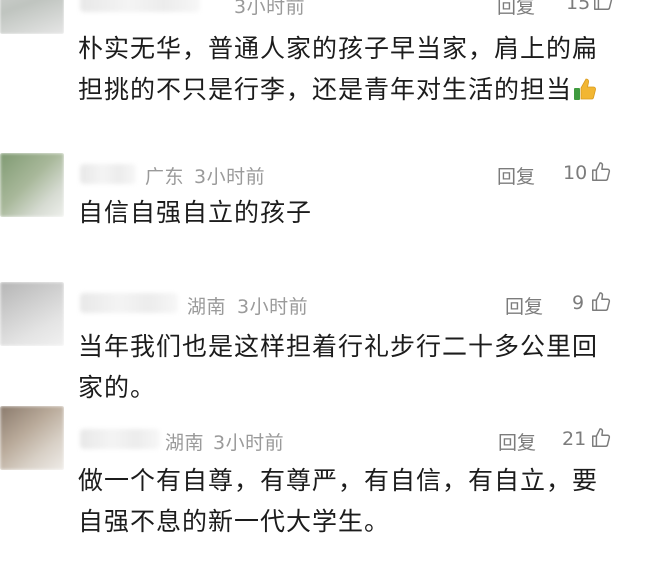  I want to click on comment-body: 朴实无华，普通人家的孩子早当家，肩上的扁担挑的不只是行李，还是青年对生活的担当, so click(338, 69).